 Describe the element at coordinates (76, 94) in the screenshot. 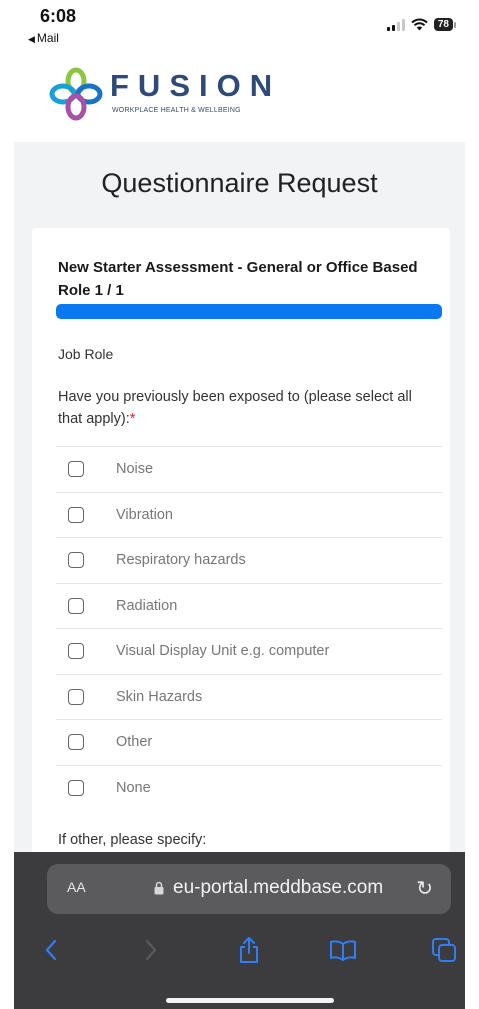

I see `fusion-logo-icon` at that location.